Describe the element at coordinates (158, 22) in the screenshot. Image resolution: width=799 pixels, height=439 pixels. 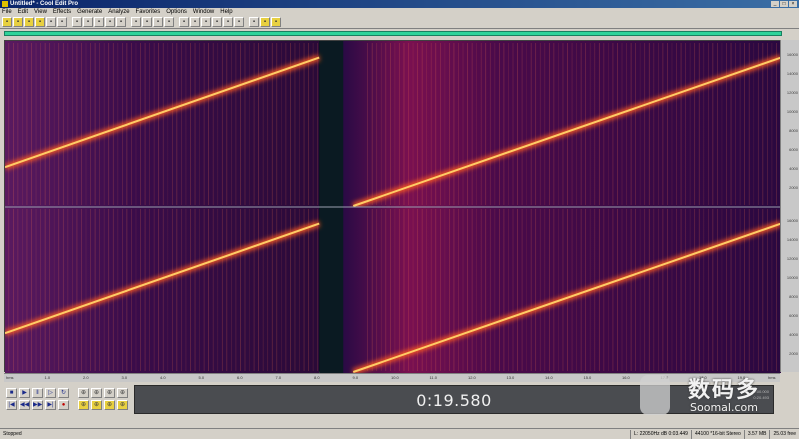
I see `waveform-icon: ▪` at that location.